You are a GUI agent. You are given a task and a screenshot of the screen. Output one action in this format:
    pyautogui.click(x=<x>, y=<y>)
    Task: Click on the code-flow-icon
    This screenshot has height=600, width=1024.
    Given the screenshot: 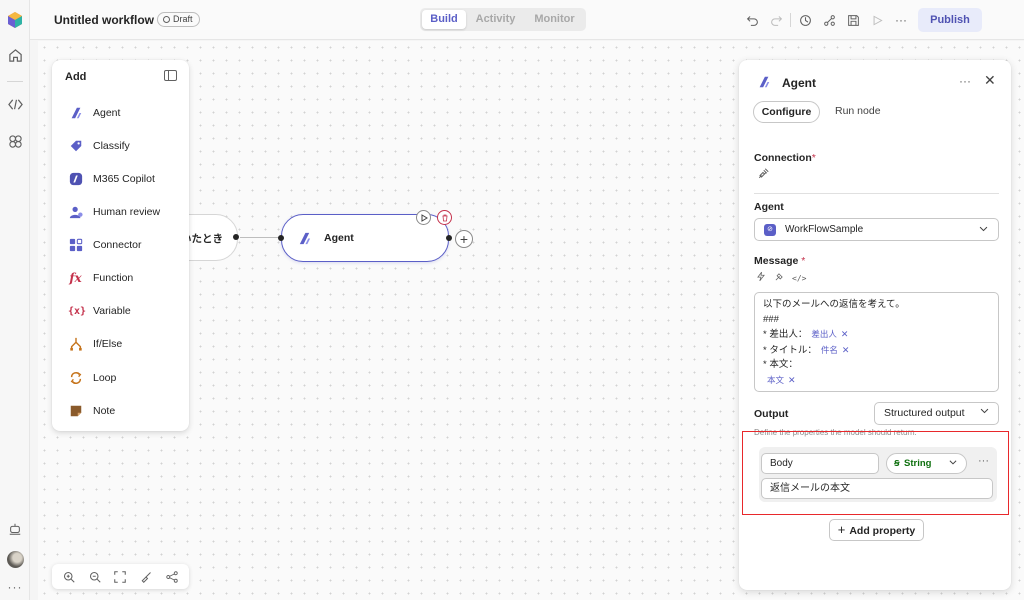 What is the action you would take?
    pyautogui.click(x=15, y=104)
    